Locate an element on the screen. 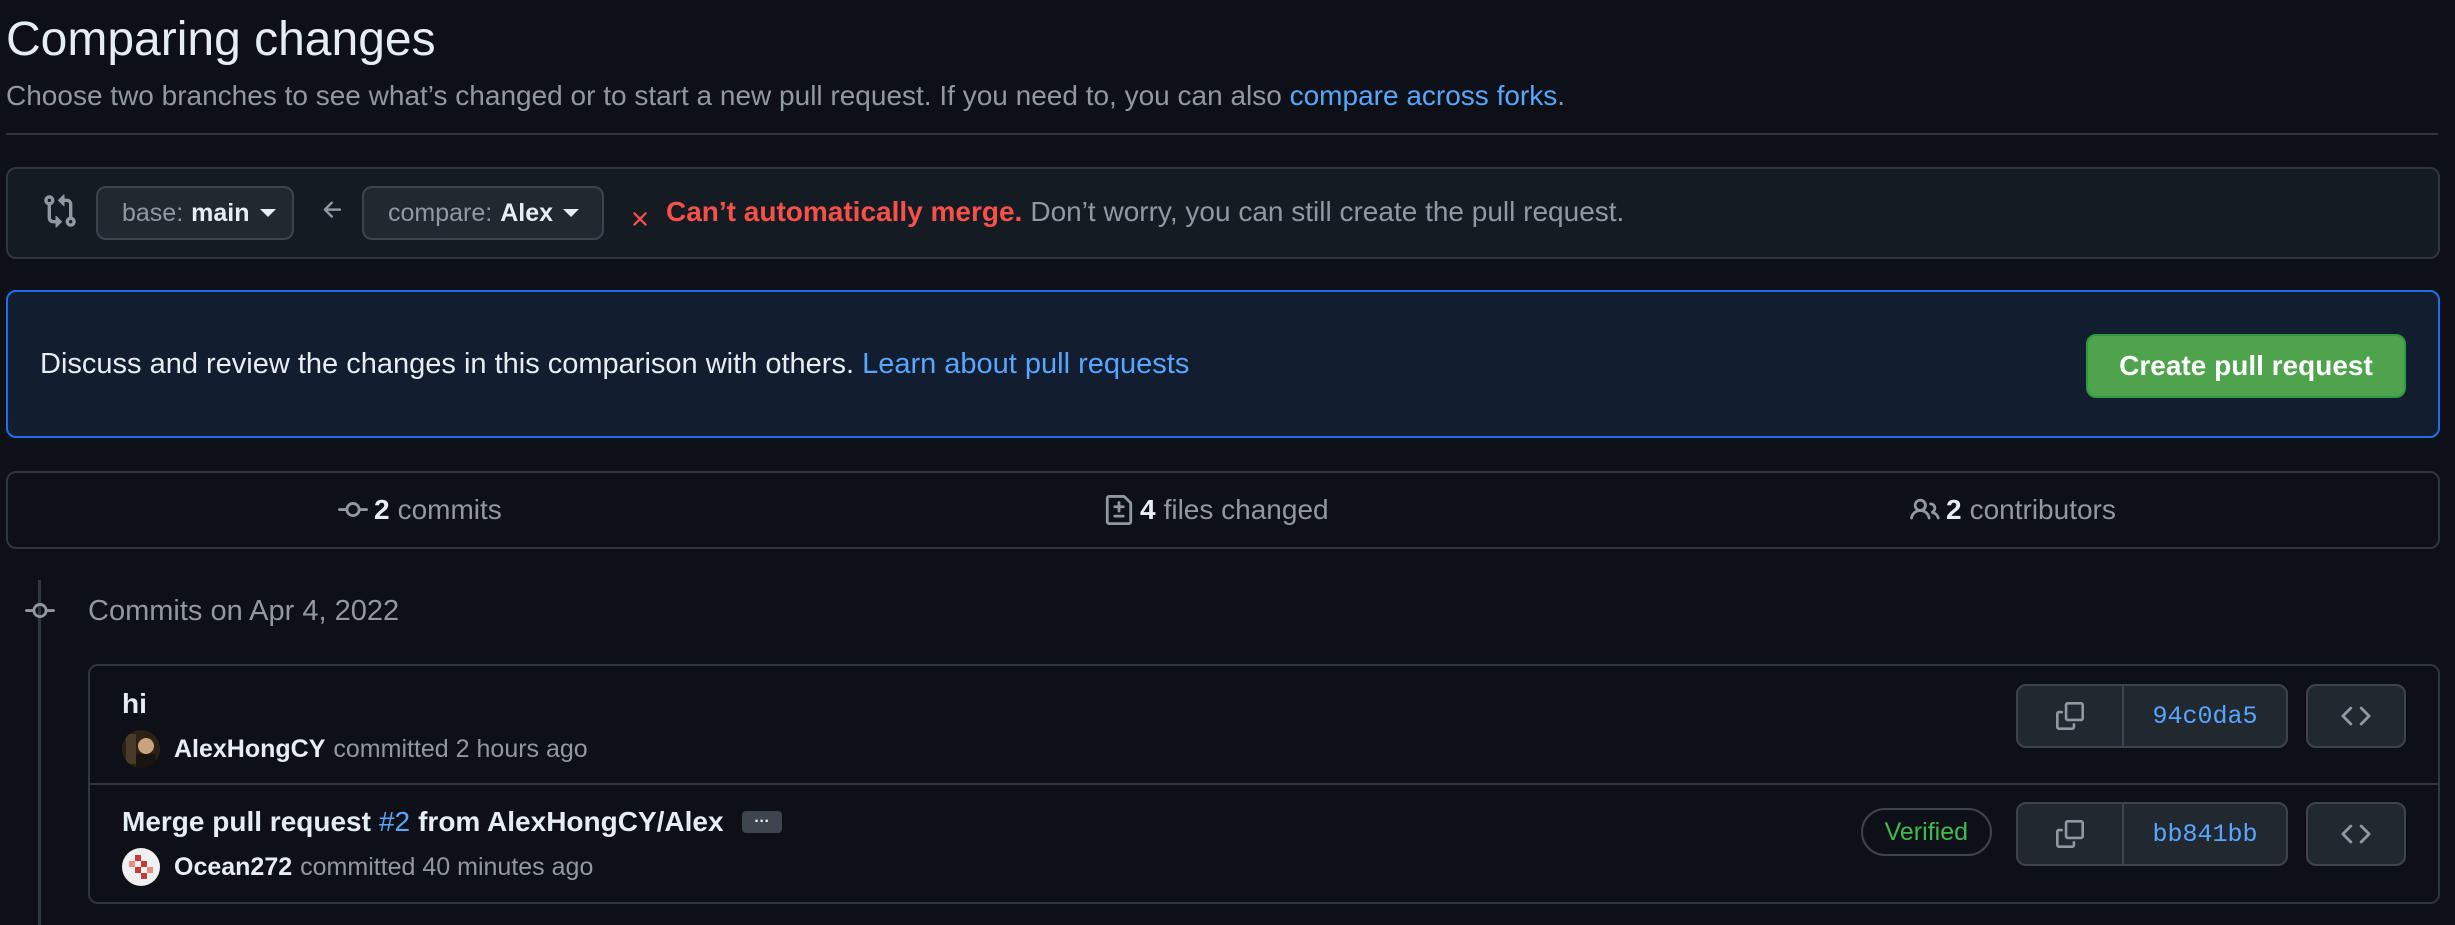 The image size is (2455, 925). learn-pull-requests-link: Learn about pull requests is located at coordinates (1025, 364).